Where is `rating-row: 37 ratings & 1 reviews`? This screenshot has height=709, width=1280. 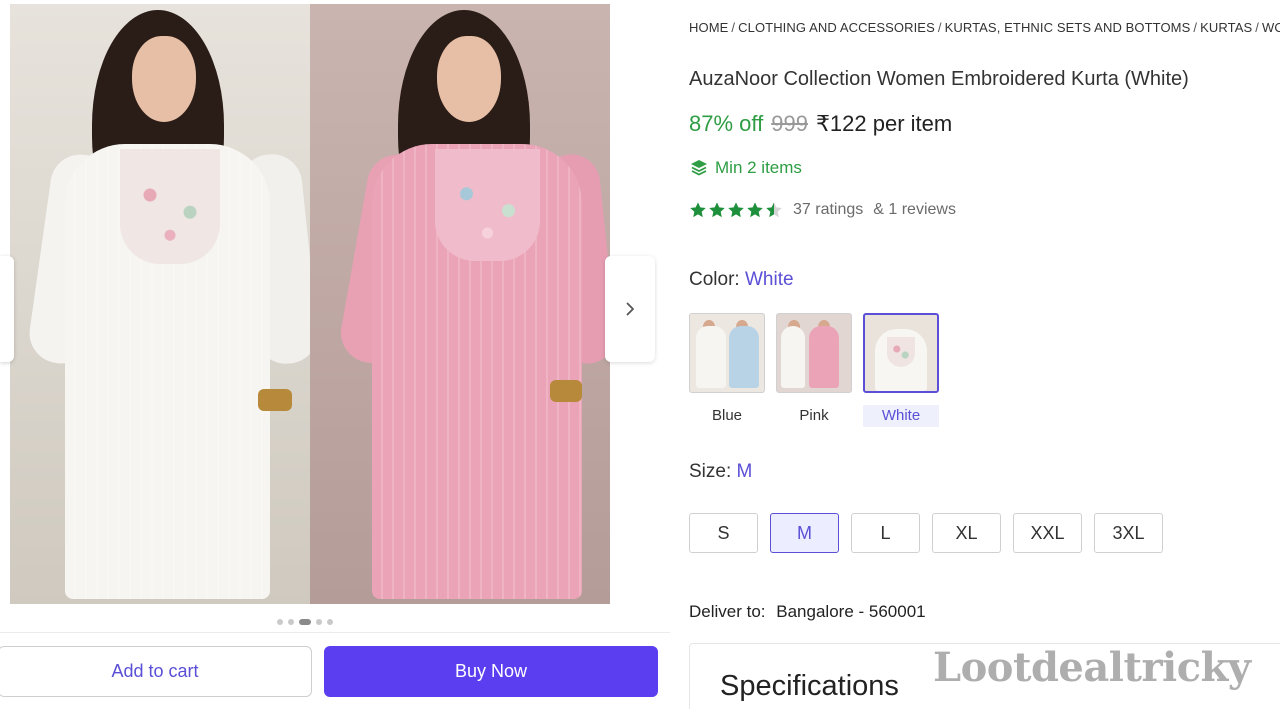 rating-row: 37 ratings & 1 reviews is located at coordinates (822, 210).